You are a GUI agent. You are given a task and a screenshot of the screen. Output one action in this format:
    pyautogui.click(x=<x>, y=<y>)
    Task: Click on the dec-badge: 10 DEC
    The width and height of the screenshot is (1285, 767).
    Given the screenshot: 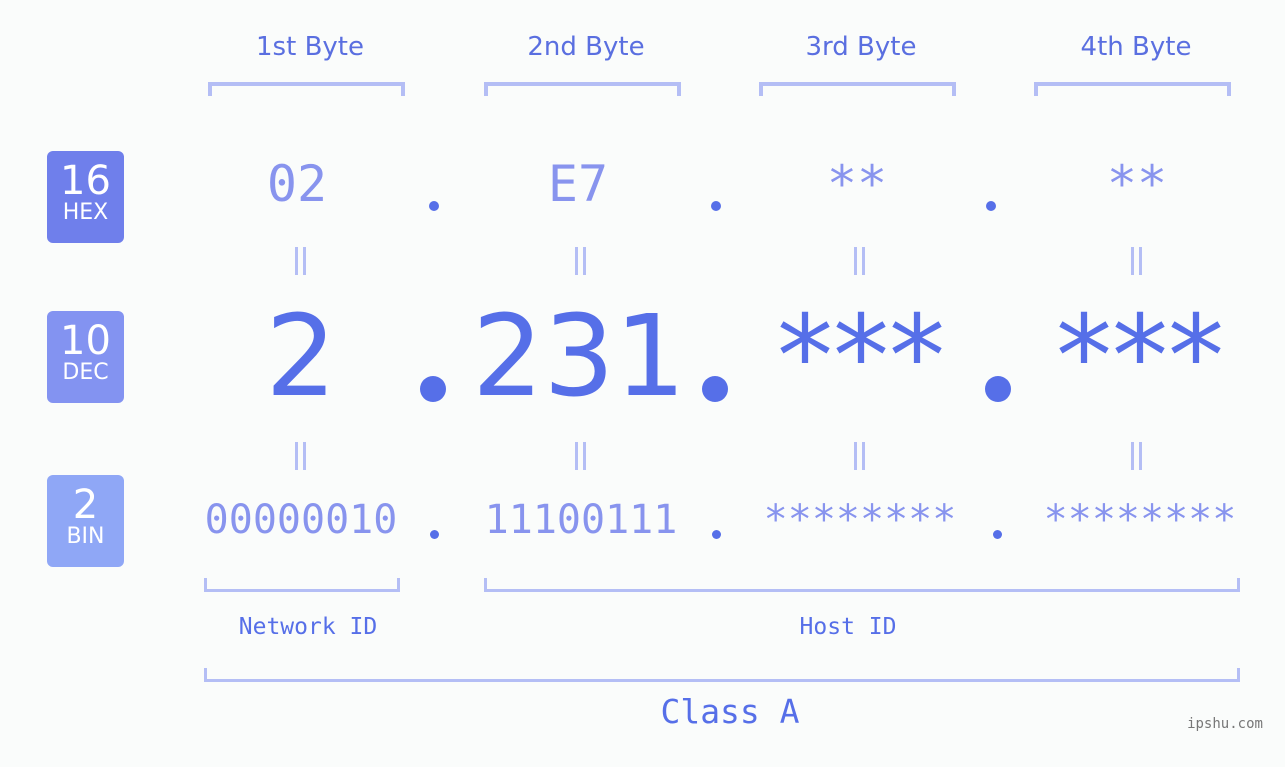 What is the action you would take?
    pyautogui.click(x=85, y=357)
    